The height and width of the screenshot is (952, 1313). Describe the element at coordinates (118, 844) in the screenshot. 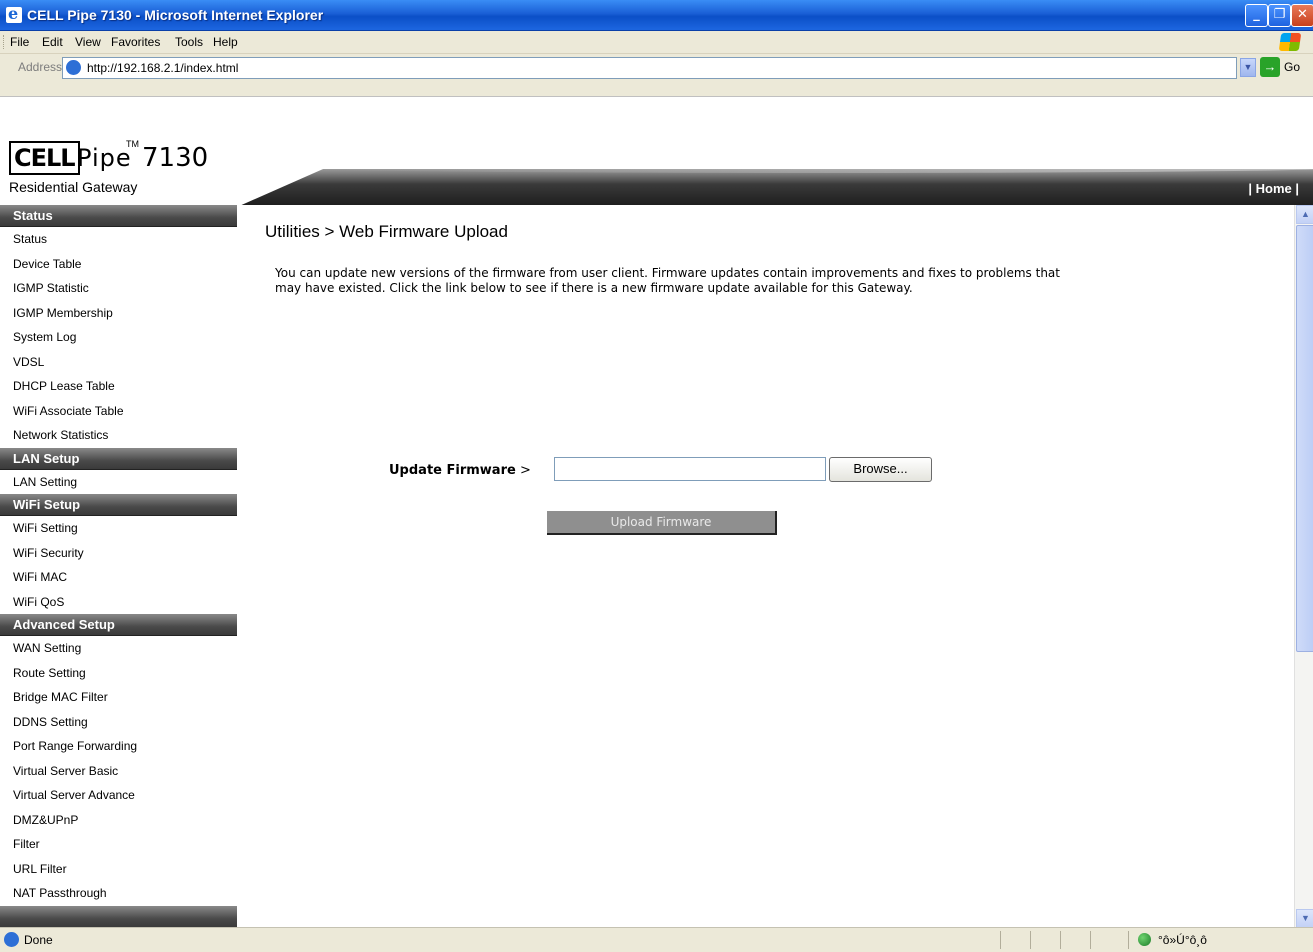

I see `sidebar-item-filter: Filter` at that location.